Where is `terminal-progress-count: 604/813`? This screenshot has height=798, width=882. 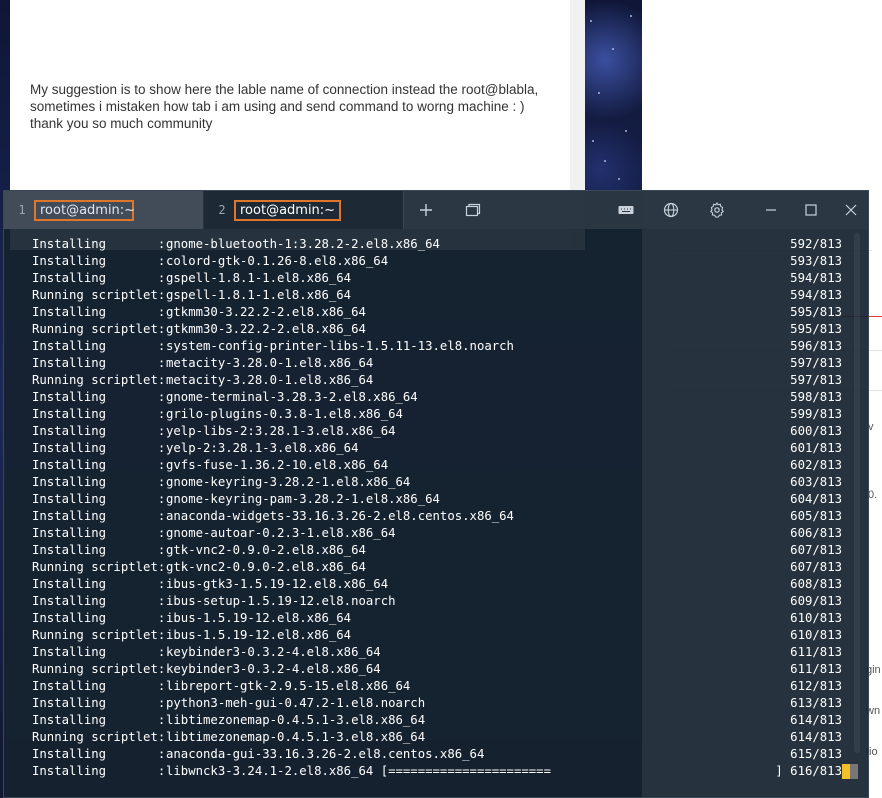 terminal-progress-count: 604/813 is located at coordinates (816, 499).